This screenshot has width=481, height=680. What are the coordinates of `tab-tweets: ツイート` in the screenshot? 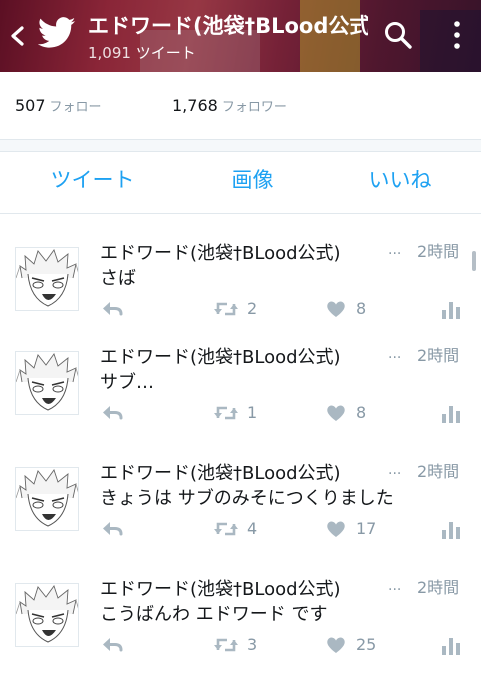 It's located at (92, 183).